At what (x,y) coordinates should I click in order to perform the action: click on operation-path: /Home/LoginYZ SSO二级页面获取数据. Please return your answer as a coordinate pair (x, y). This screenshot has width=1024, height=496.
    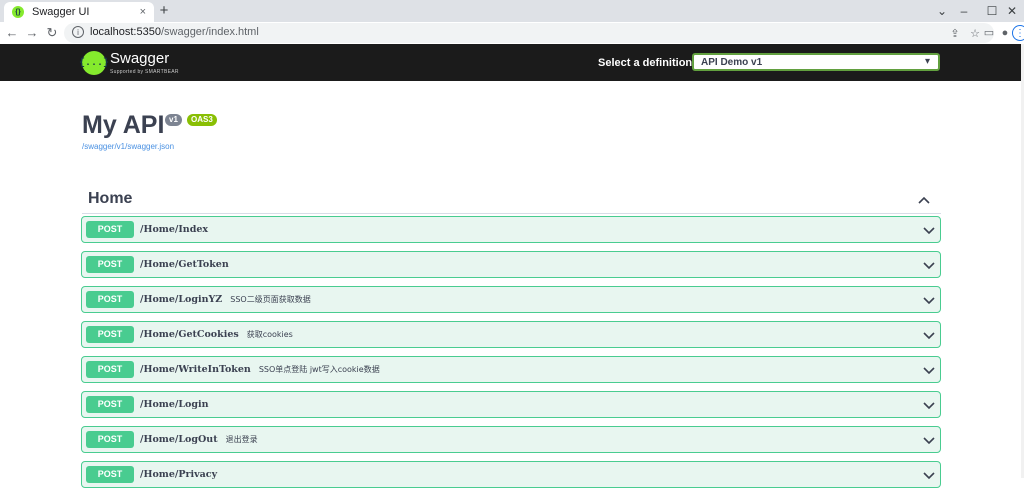
    Looking at the image, I should click on (225, 299).